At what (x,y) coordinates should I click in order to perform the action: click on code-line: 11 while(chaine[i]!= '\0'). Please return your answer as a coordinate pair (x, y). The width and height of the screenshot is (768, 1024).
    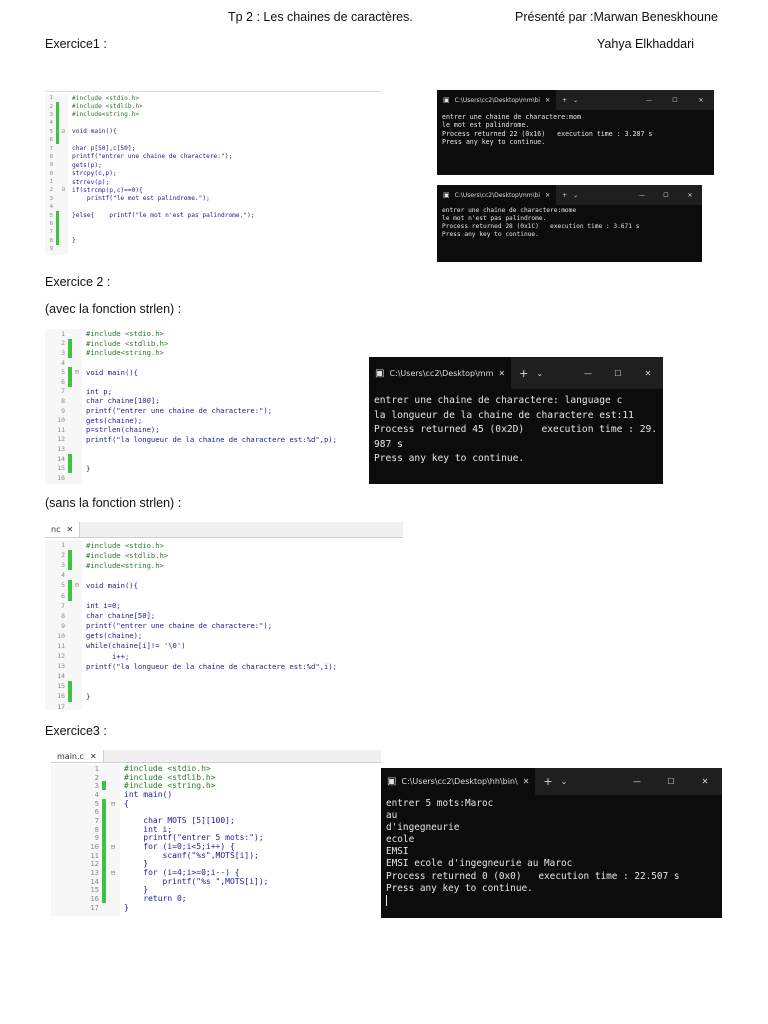
    Looking at the image, I should click on (224, 646).